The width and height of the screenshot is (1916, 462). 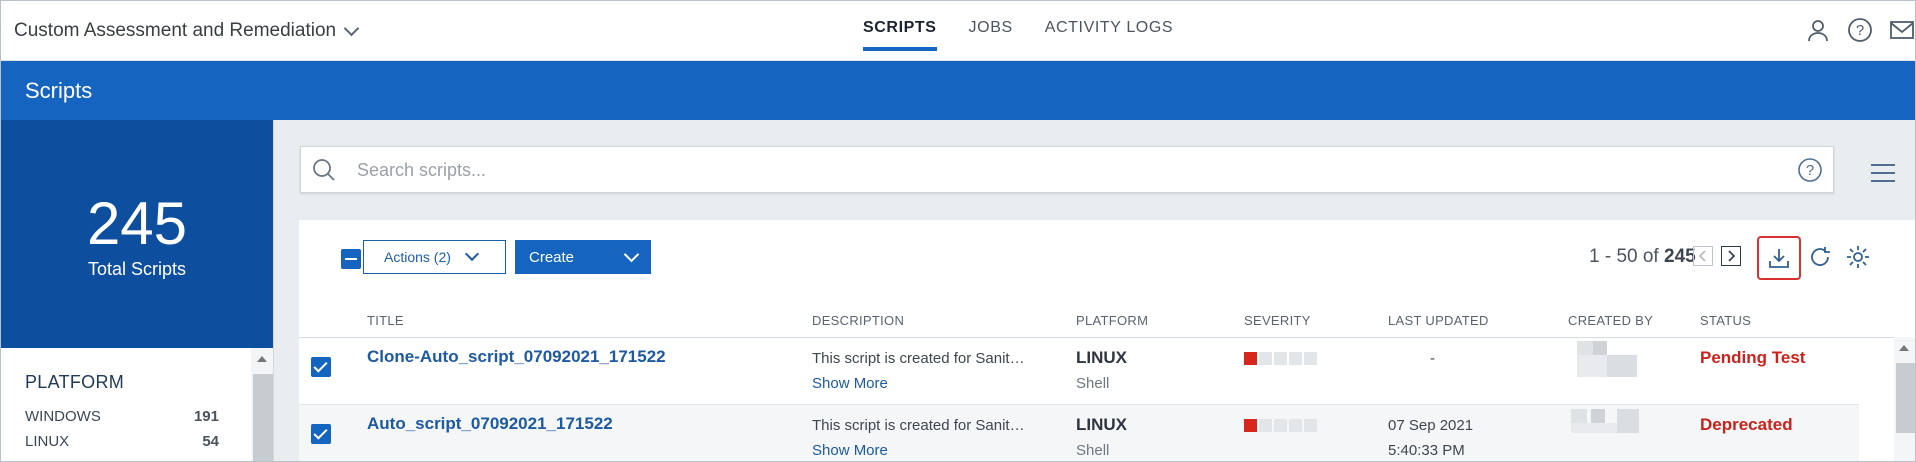 What do you see at coordinates (552, 257) in the screenshot?
I see `create-label: Create` at bounding box center [552, 257].